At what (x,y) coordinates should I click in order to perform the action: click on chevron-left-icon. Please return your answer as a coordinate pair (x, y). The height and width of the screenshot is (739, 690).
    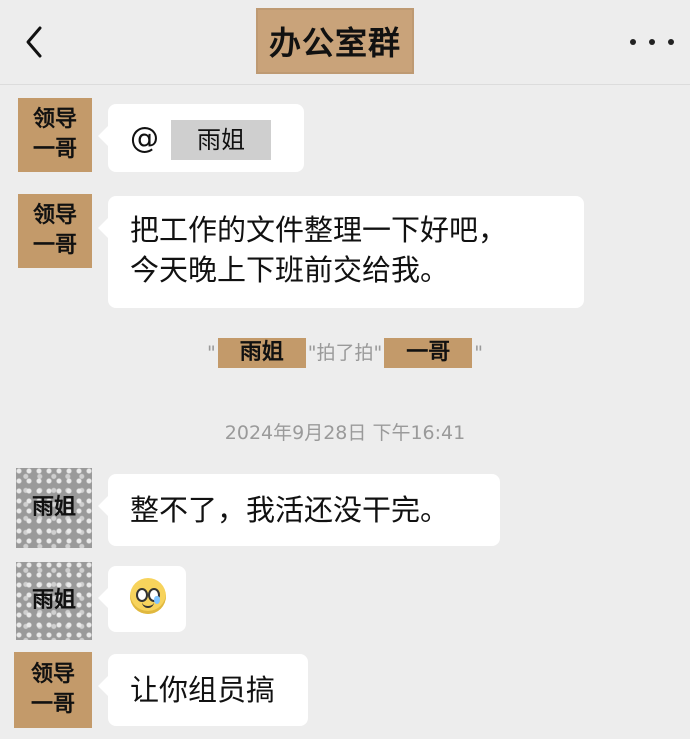
    Looking at the image, I should click on (34, 42).